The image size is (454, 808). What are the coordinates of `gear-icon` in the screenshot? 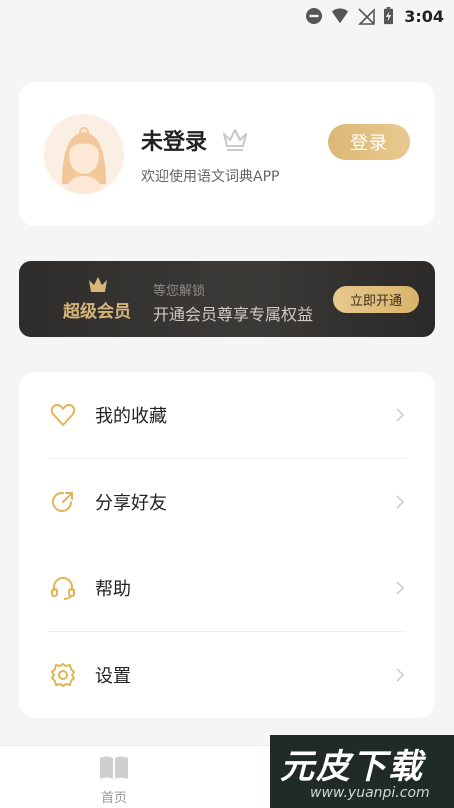 It's located at (63, 675).